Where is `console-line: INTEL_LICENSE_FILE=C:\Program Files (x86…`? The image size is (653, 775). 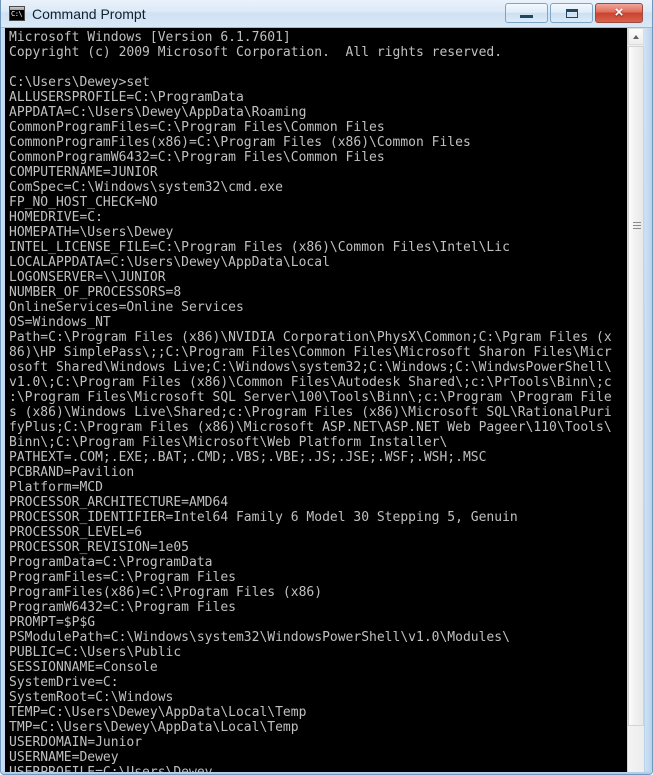 console-line: INTEL_LICENSE_FILE=C:\Program Files (x86… is located at coordinates (259, 247).